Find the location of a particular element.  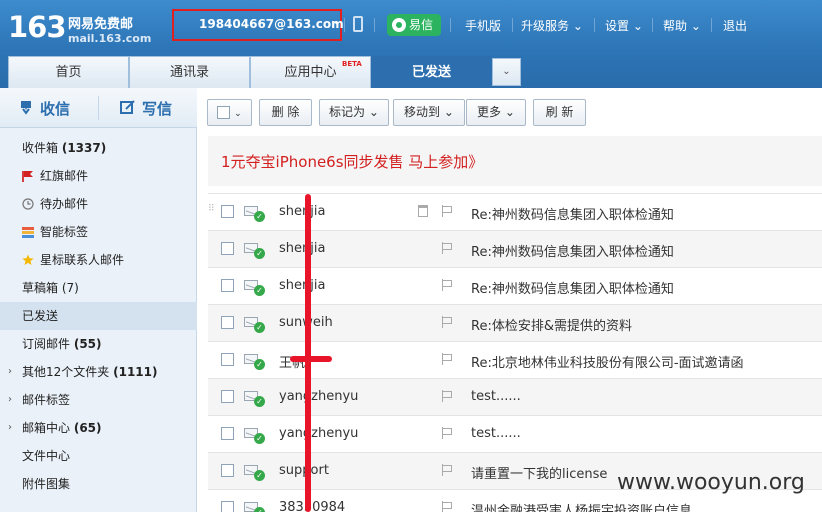

sidebar-item-inbox: 收件箱 (1337) is located at coordinates (98, 148).